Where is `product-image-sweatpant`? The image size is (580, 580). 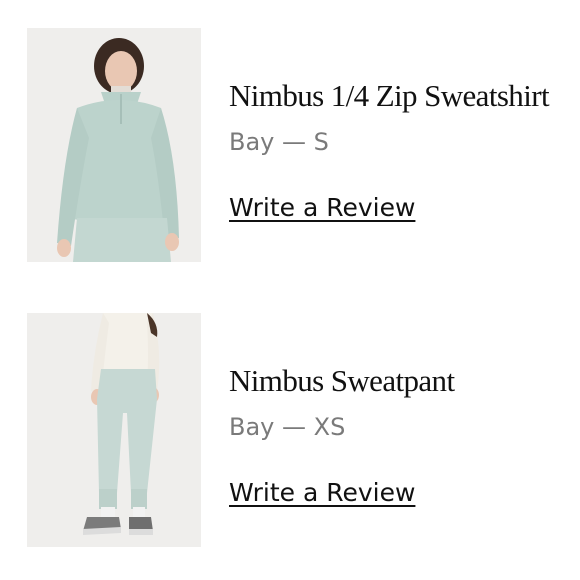
product-image-sweatpant is located at coordinates (114, 430).